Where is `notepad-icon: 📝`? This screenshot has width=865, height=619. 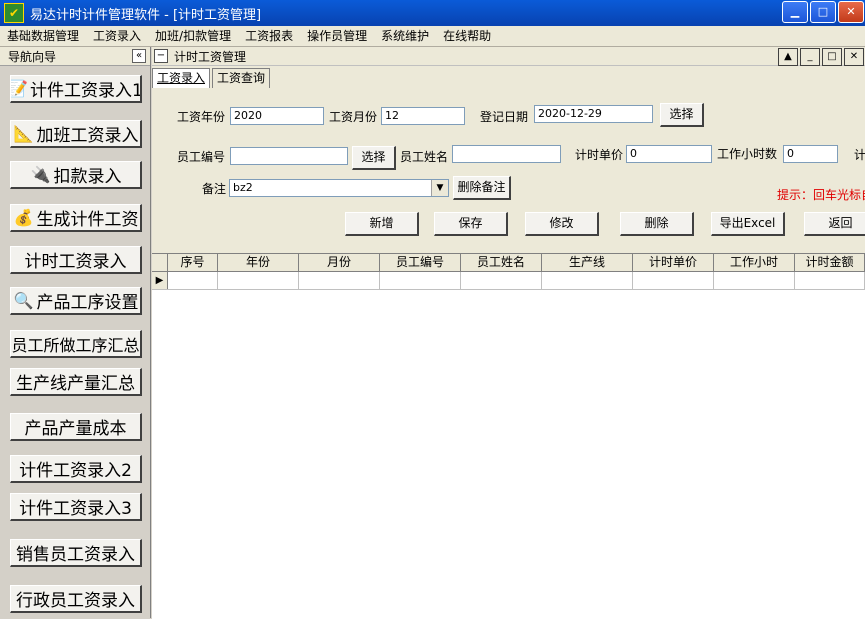
notepad-icon: 📝 is located at coordinates (19, 88).